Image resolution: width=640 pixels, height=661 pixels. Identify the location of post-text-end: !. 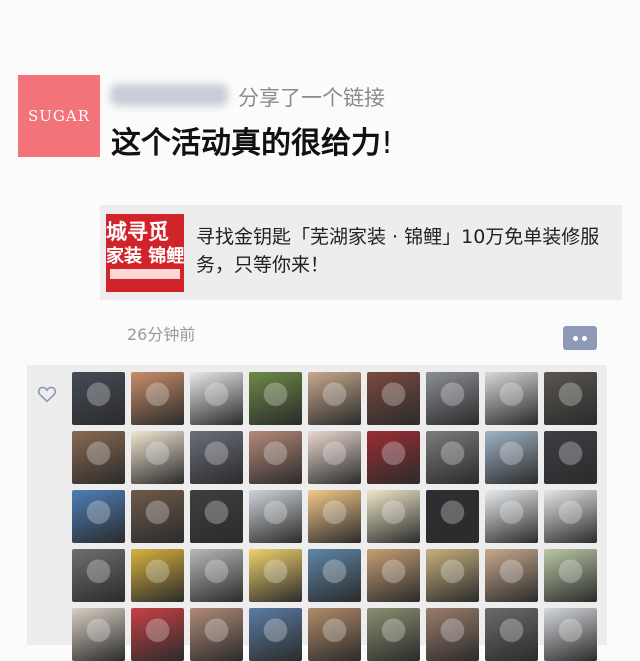
(387, 143).